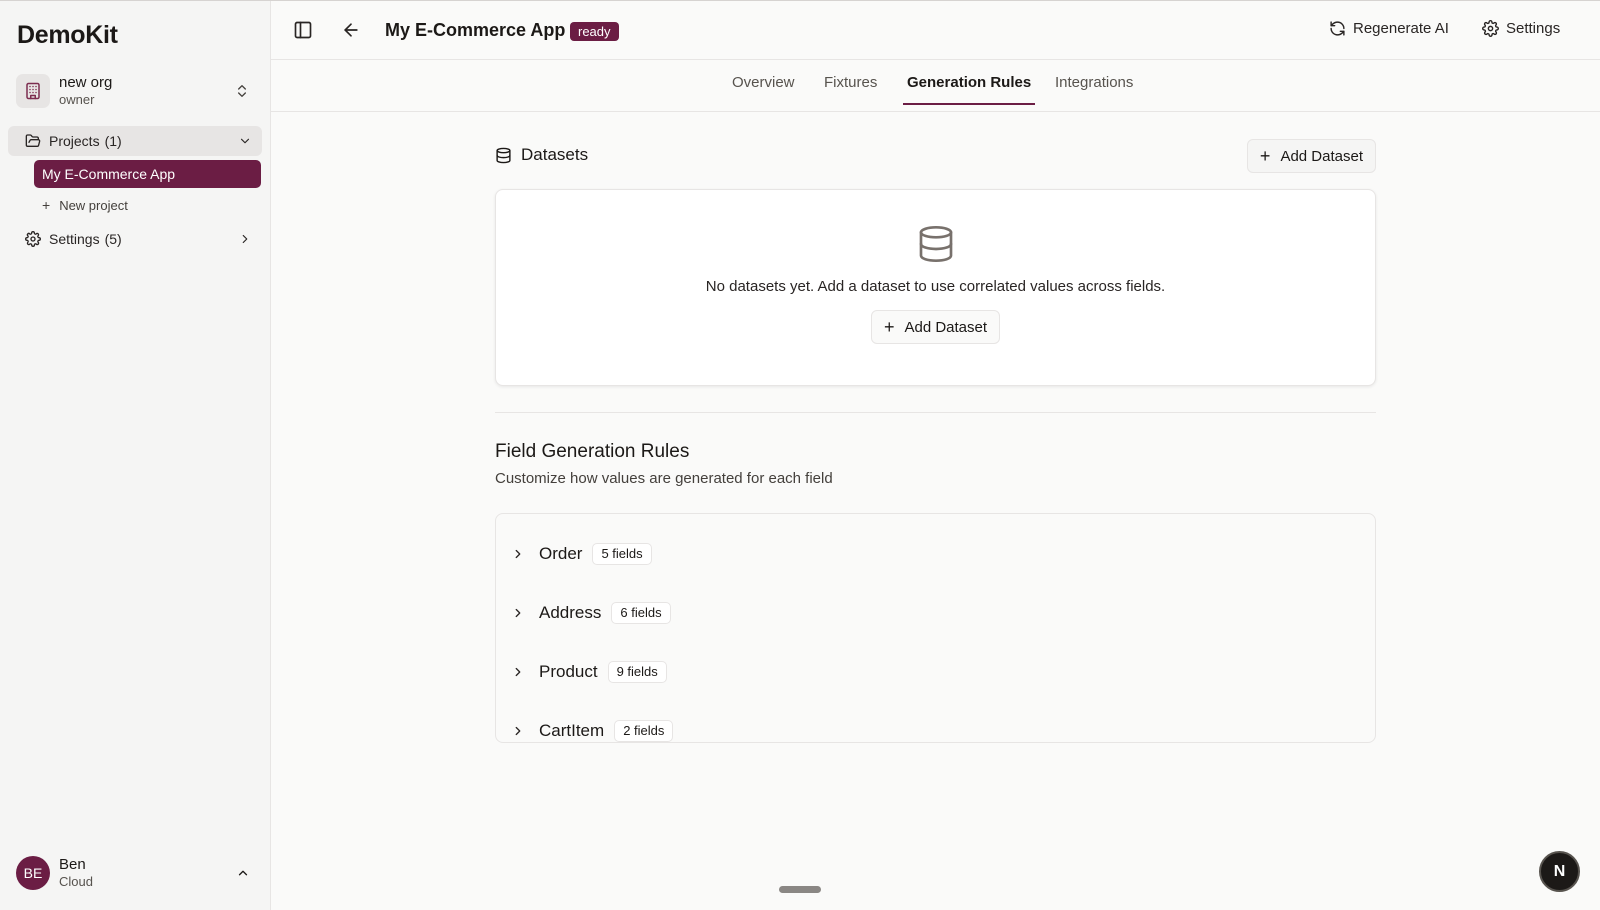 This screenshot has height=910, width=1600. What do you see at coordinates (935, 612) in the screenshot?
I see `rule-row-address: Address 6 fields` at bounding box center [935, 612].